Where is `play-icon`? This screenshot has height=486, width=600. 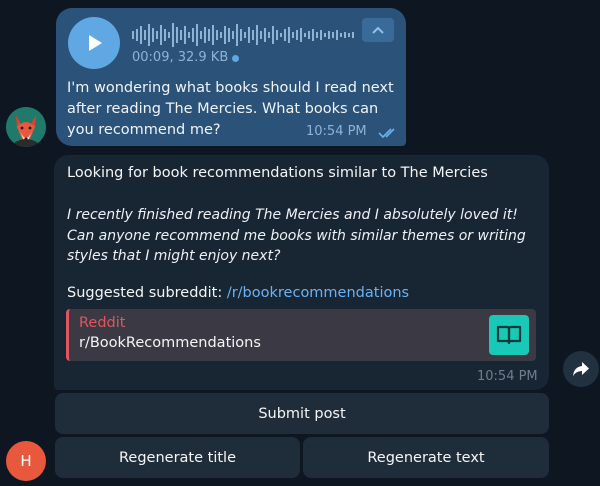
play-icon is located at coordinates (95, 43).